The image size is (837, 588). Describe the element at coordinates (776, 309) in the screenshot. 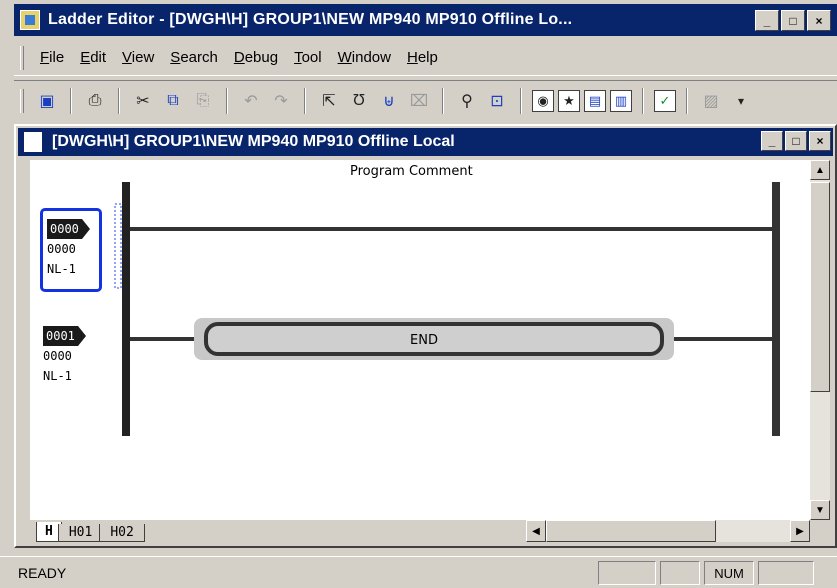

I see `right-power-rail` at that location.